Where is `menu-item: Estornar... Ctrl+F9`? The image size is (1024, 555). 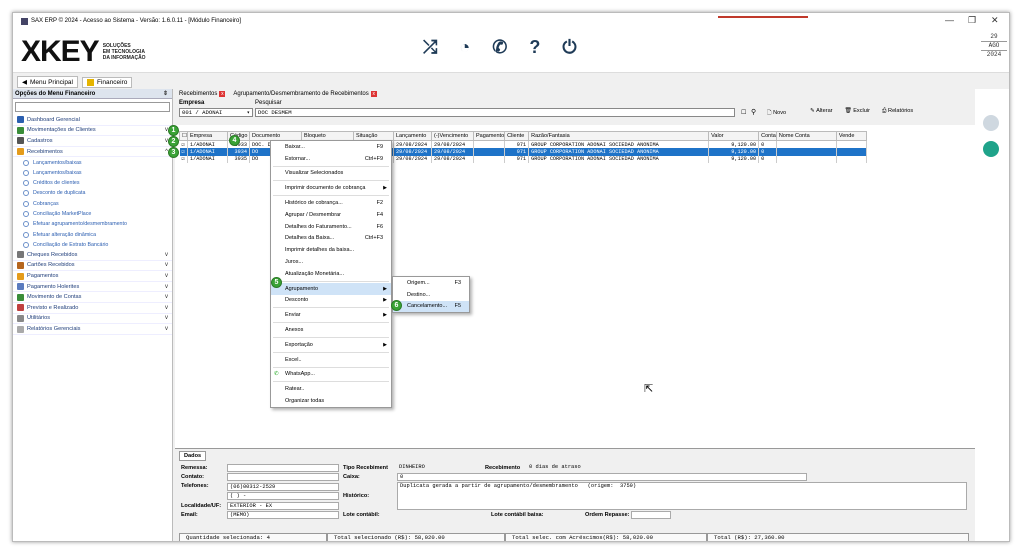
menu-item: Estornar... Ctrl+F9 is located at coordinates (331, 159).